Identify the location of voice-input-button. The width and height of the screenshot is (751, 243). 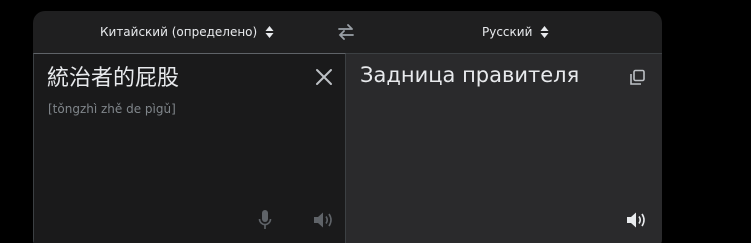
(265, 220).